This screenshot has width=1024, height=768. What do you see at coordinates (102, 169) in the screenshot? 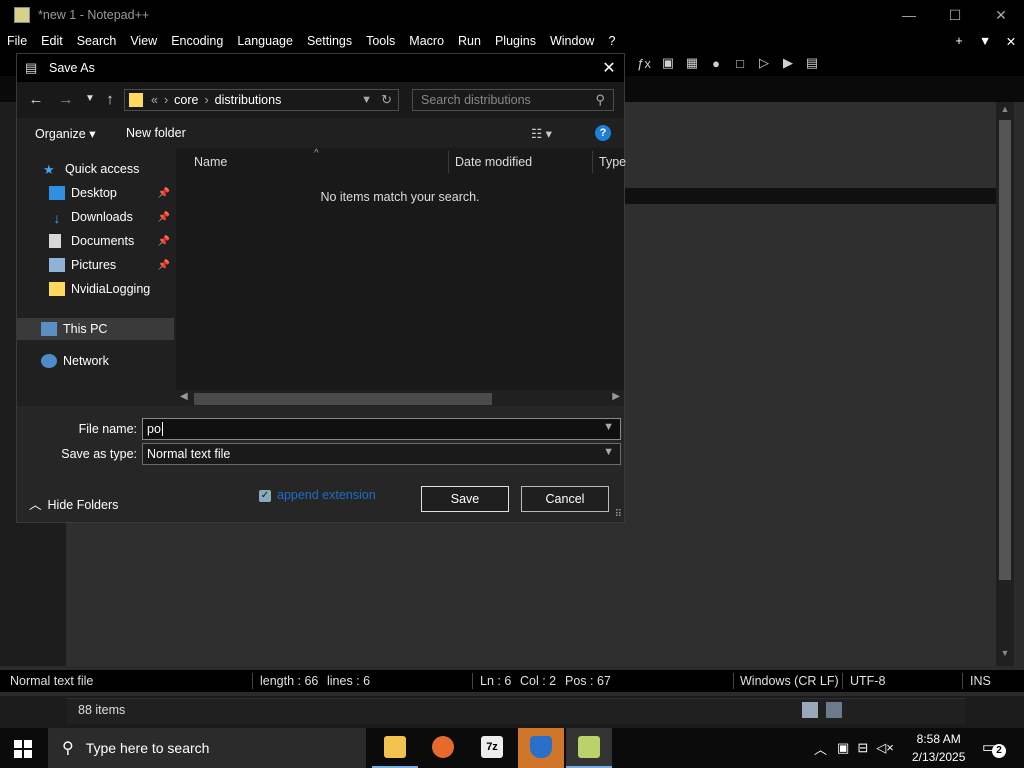
I see `nav-label: Quick access` at bounding box center [102, 169].